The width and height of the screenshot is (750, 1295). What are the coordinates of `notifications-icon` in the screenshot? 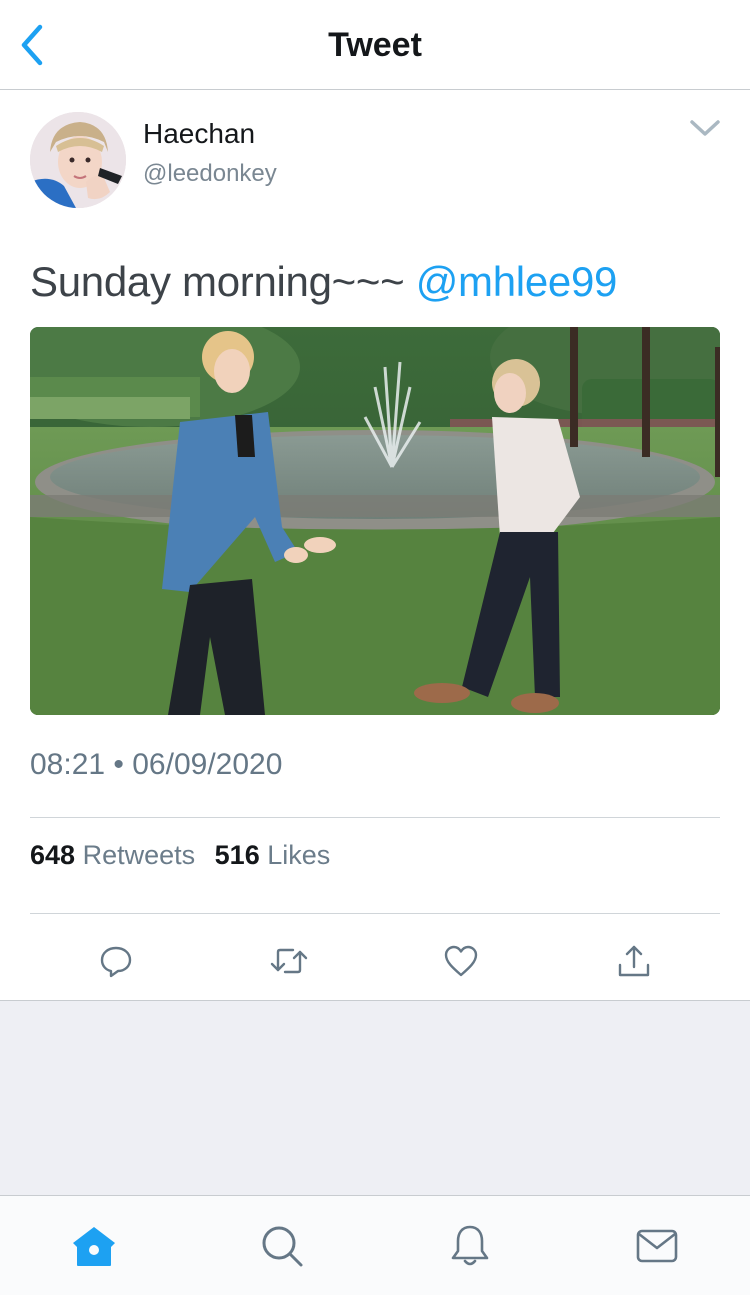 It's located at (470, 1245).